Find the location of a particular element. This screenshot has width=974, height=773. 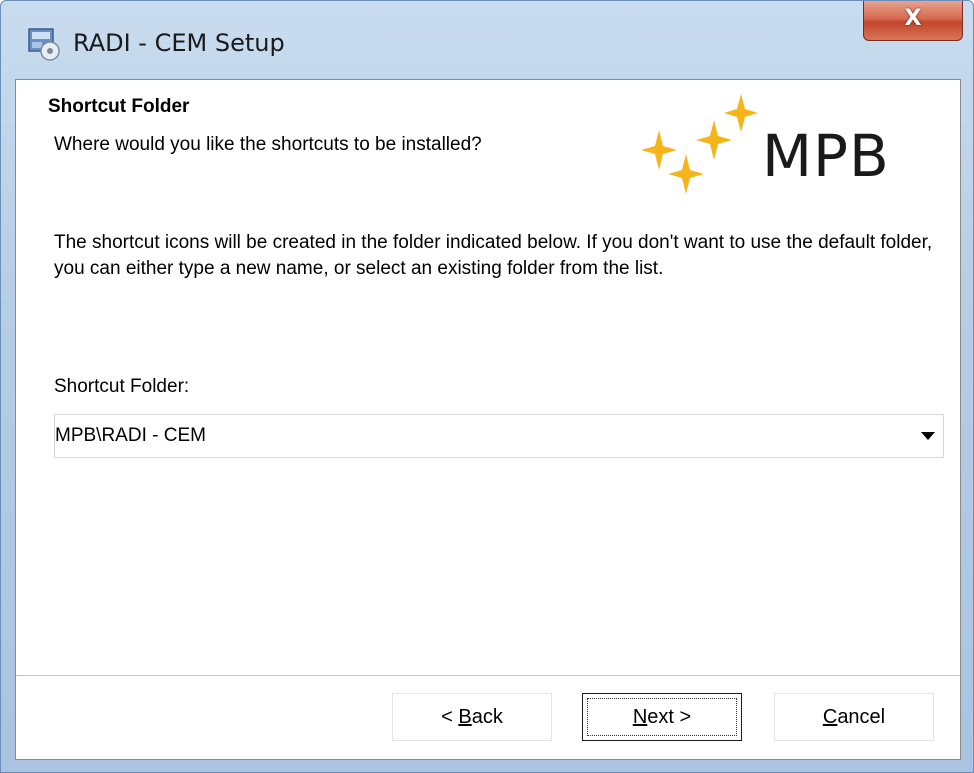

back-button: < Back is located at coordinates (472, 717).